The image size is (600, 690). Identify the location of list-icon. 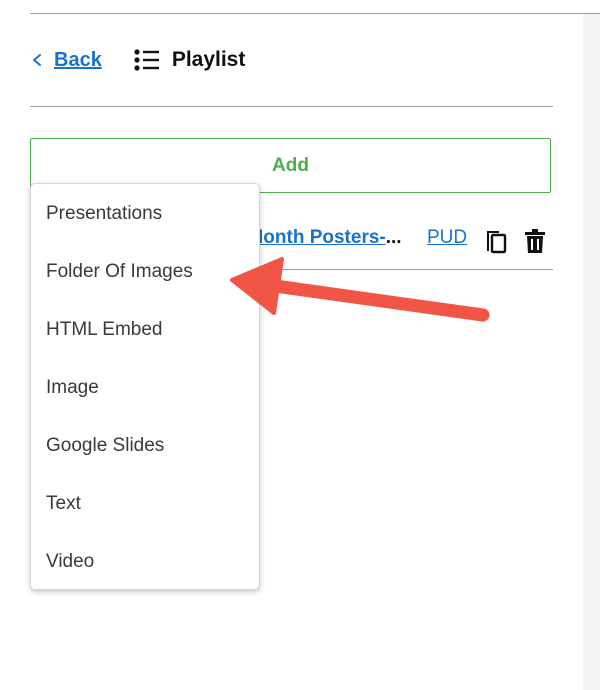
(146, 60).